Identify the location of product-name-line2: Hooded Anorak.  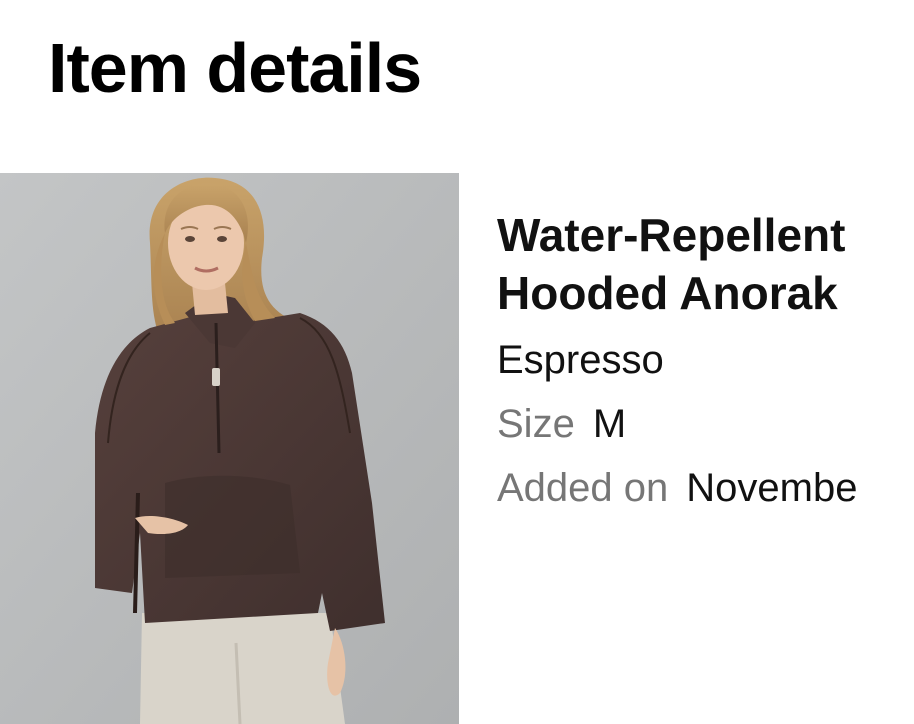
(667, 293).